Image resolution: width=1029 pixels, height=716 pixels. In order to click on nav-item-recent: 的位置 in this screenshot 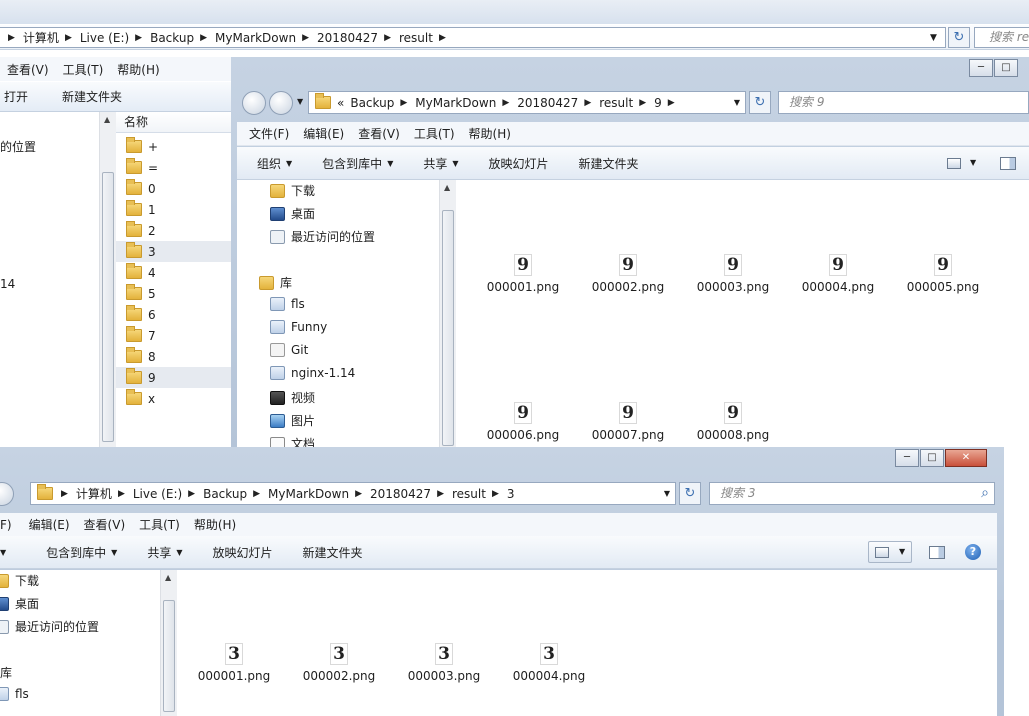, I will do `click(18, 146)`.